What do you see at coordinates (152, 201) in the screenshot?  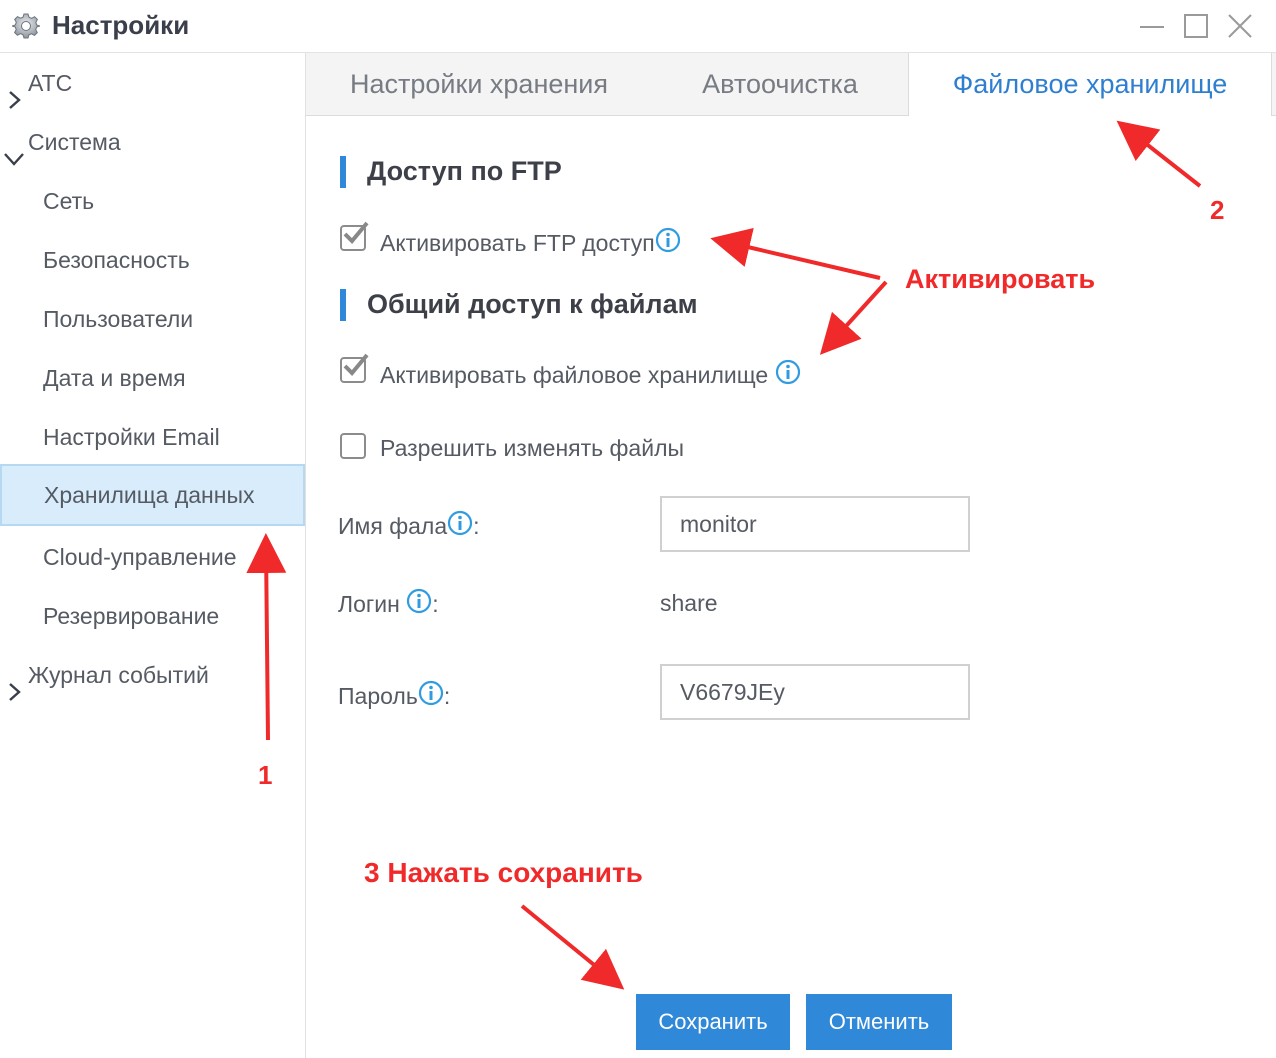 I see `sidebar-item-network: Сеть` at bounding box center [152, 201].